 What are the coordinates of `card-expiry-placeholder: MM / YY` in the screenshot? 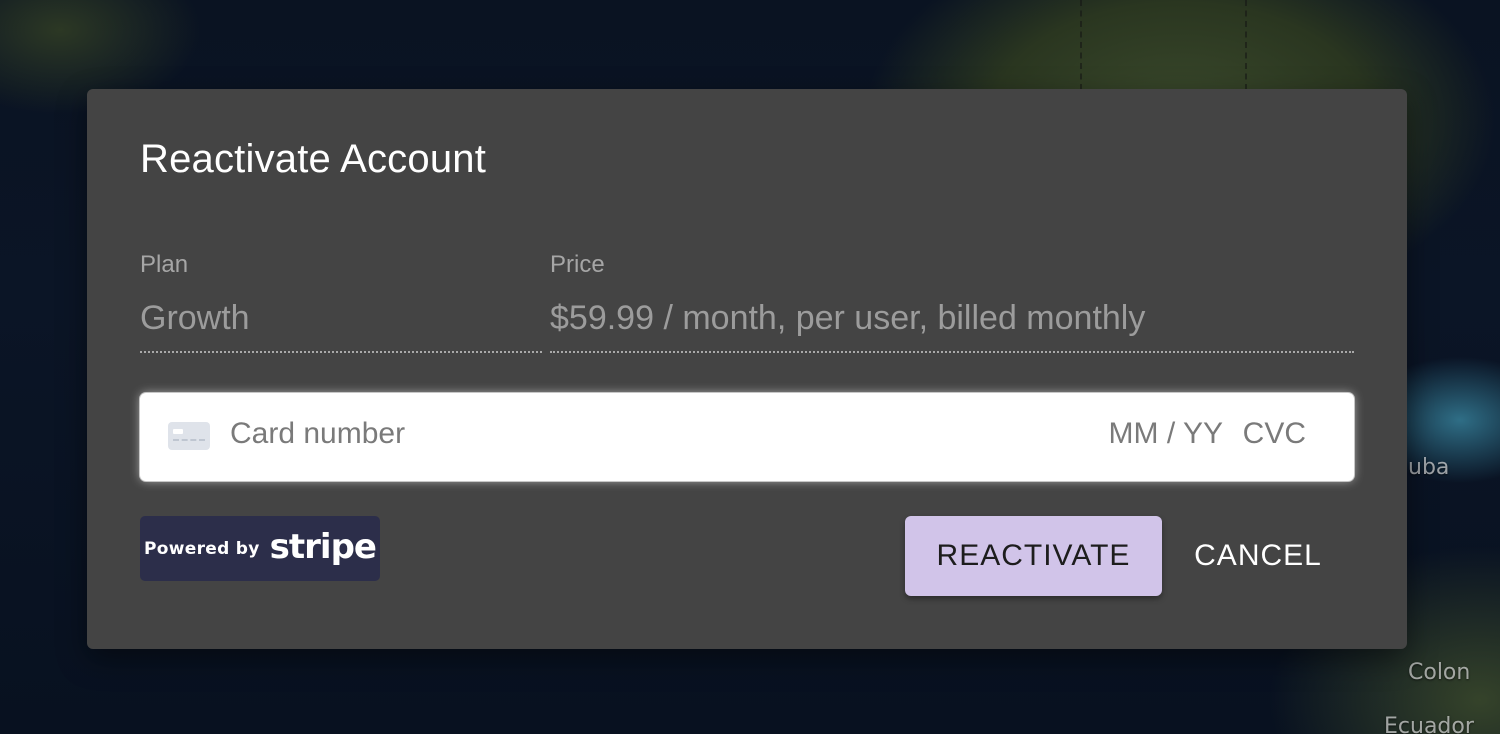 It's located at (1166, 434).